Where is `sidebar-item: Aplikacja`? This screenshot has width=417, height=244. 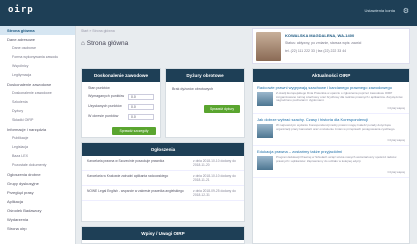
sidebar-item: Aplikacja is located at coordinates (37, 201).